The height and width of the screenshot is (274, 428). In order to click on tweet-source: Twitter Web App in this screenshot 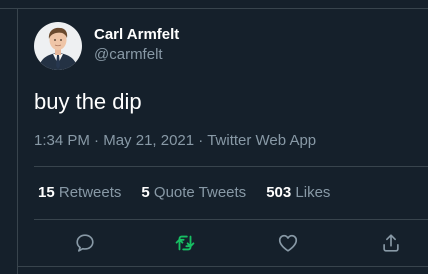, I will do `click(261, 140)`.